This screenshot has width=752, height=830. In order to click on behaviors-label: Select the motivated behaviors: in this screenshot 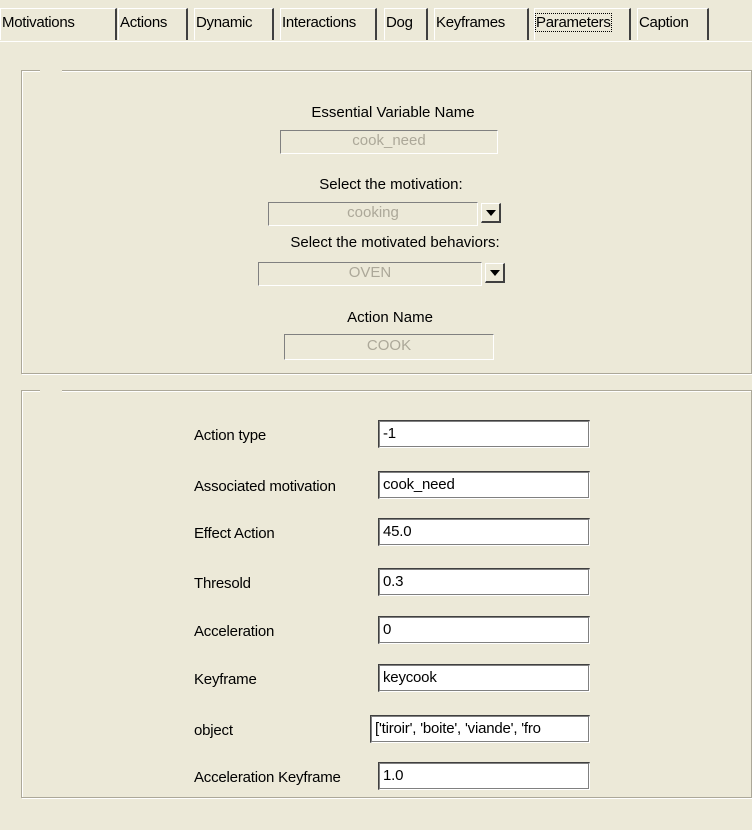, I will do `click(395, 242)`.